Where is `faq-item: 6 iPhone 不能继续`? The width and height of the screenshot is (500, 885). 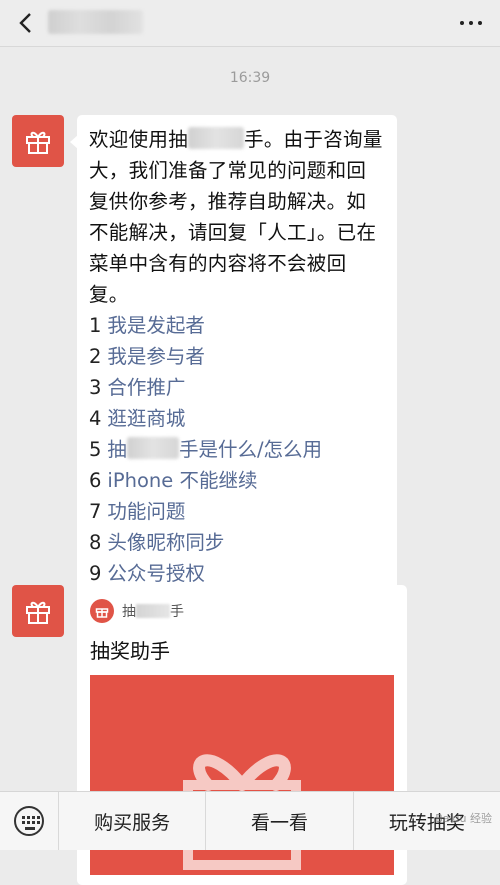
faq-item: 6 iPhone 不能继续 is located at coordinates (237, 480).